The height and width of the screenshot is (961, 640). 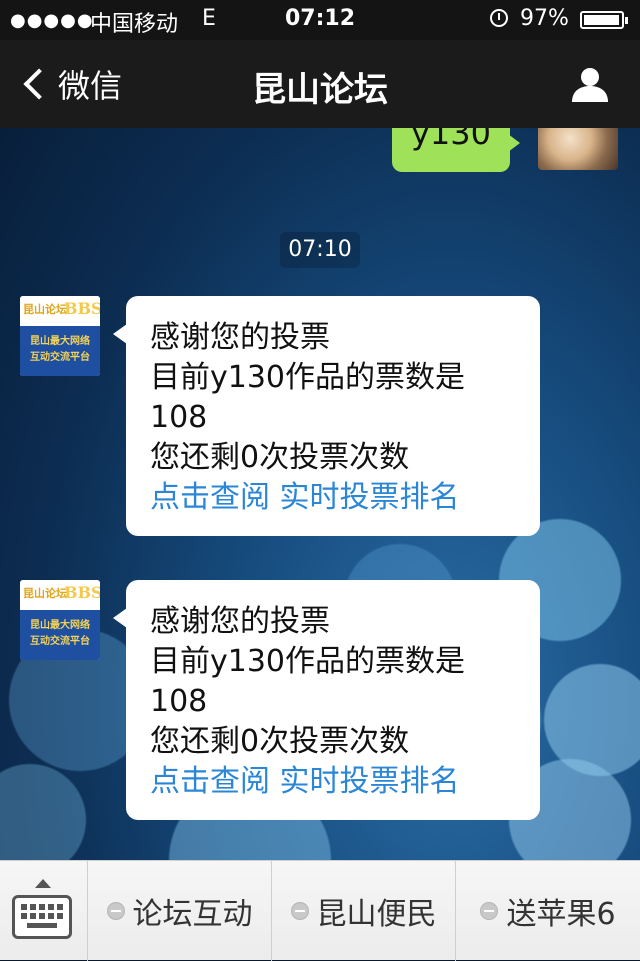 I want to click on menu-apple-giveaway: 送苹果6, so click(x=548, y=911).